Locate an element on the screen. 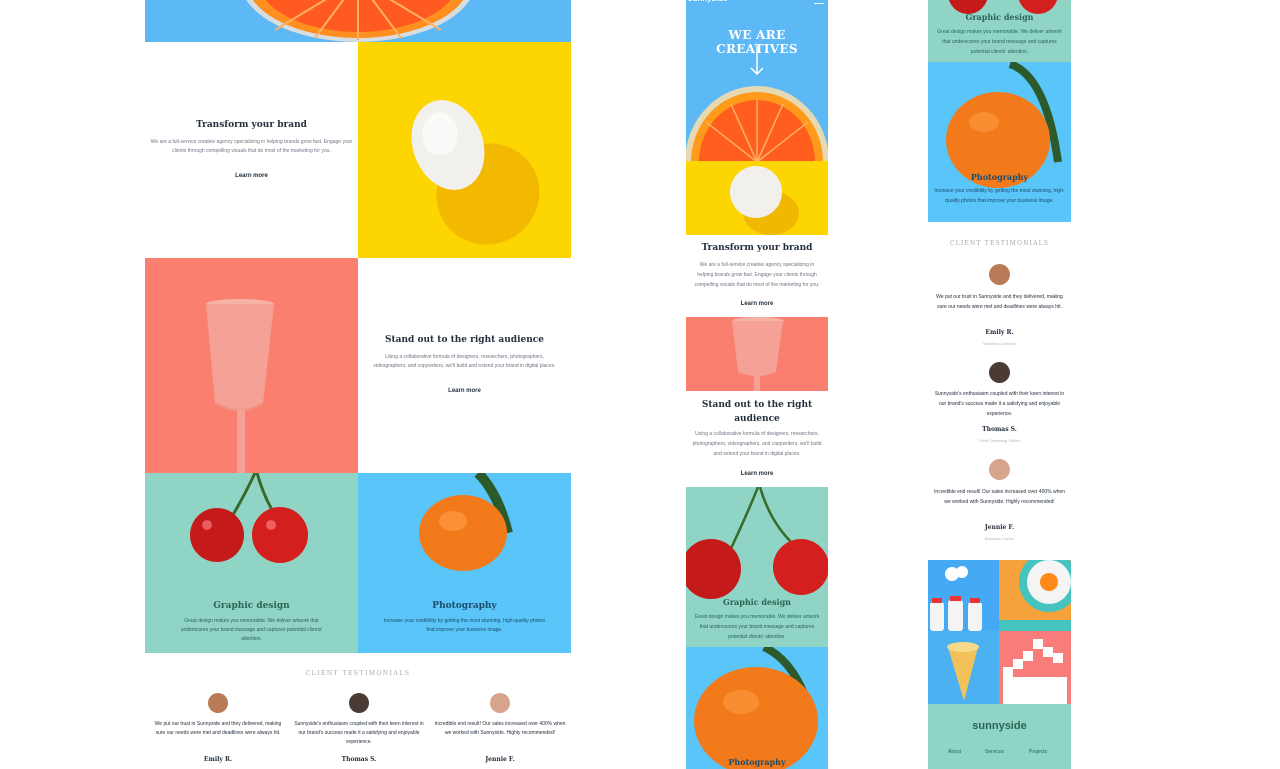  orange-illustration is located at coordinates (756, 708).